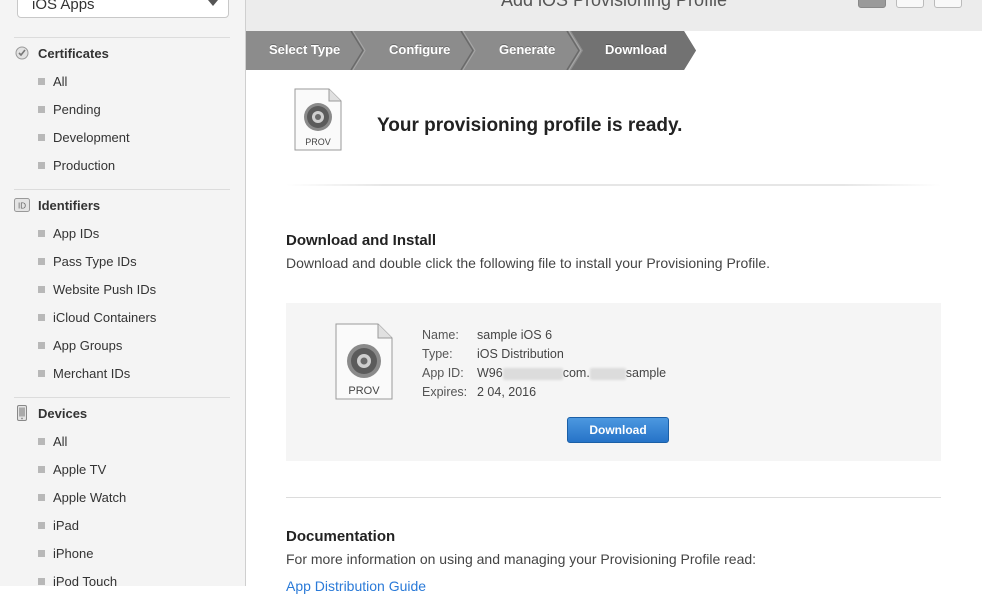  What do you see at coordinates (520, 354) in the screenshot?
I see `type-value: iOS Distribution` at bounding box center [520, 354].